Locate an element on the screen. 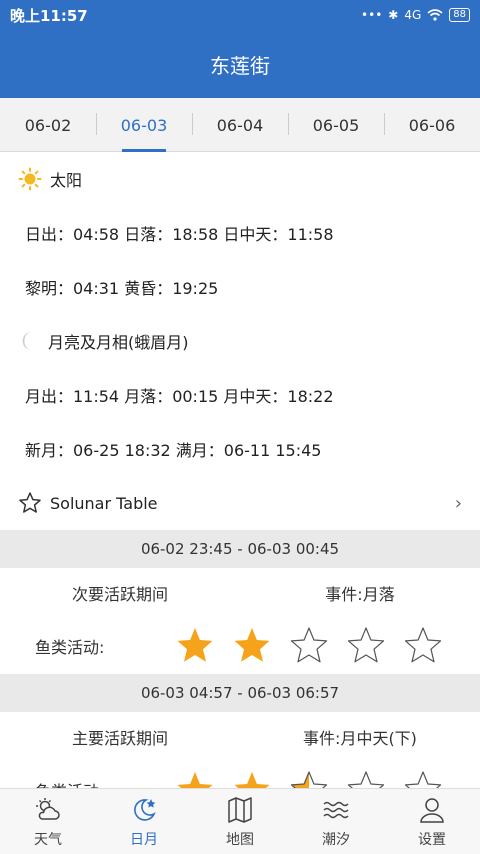 The height and width of the screenshot is (854, 480). nav-tide: 潮汐 is located at coordinates (336, 821).